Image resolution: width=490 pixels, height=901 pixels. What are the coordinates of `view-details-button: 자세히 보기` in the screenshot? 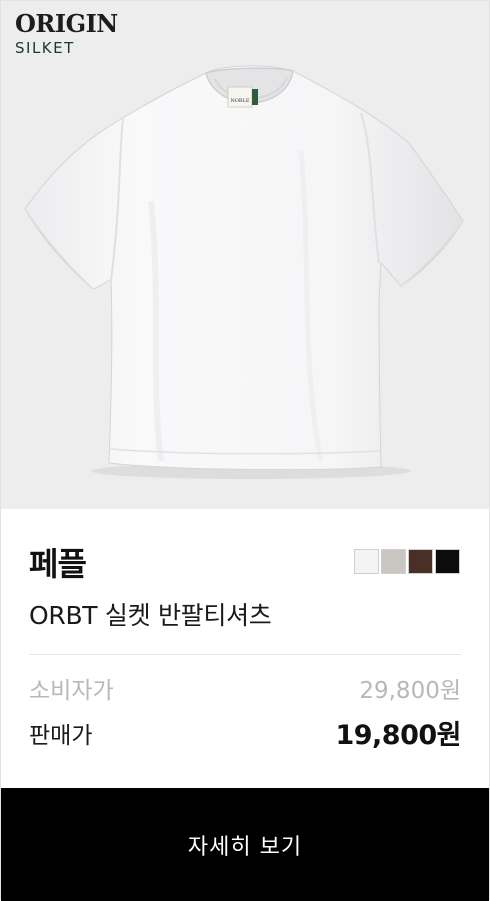 It's located at (245, 844).